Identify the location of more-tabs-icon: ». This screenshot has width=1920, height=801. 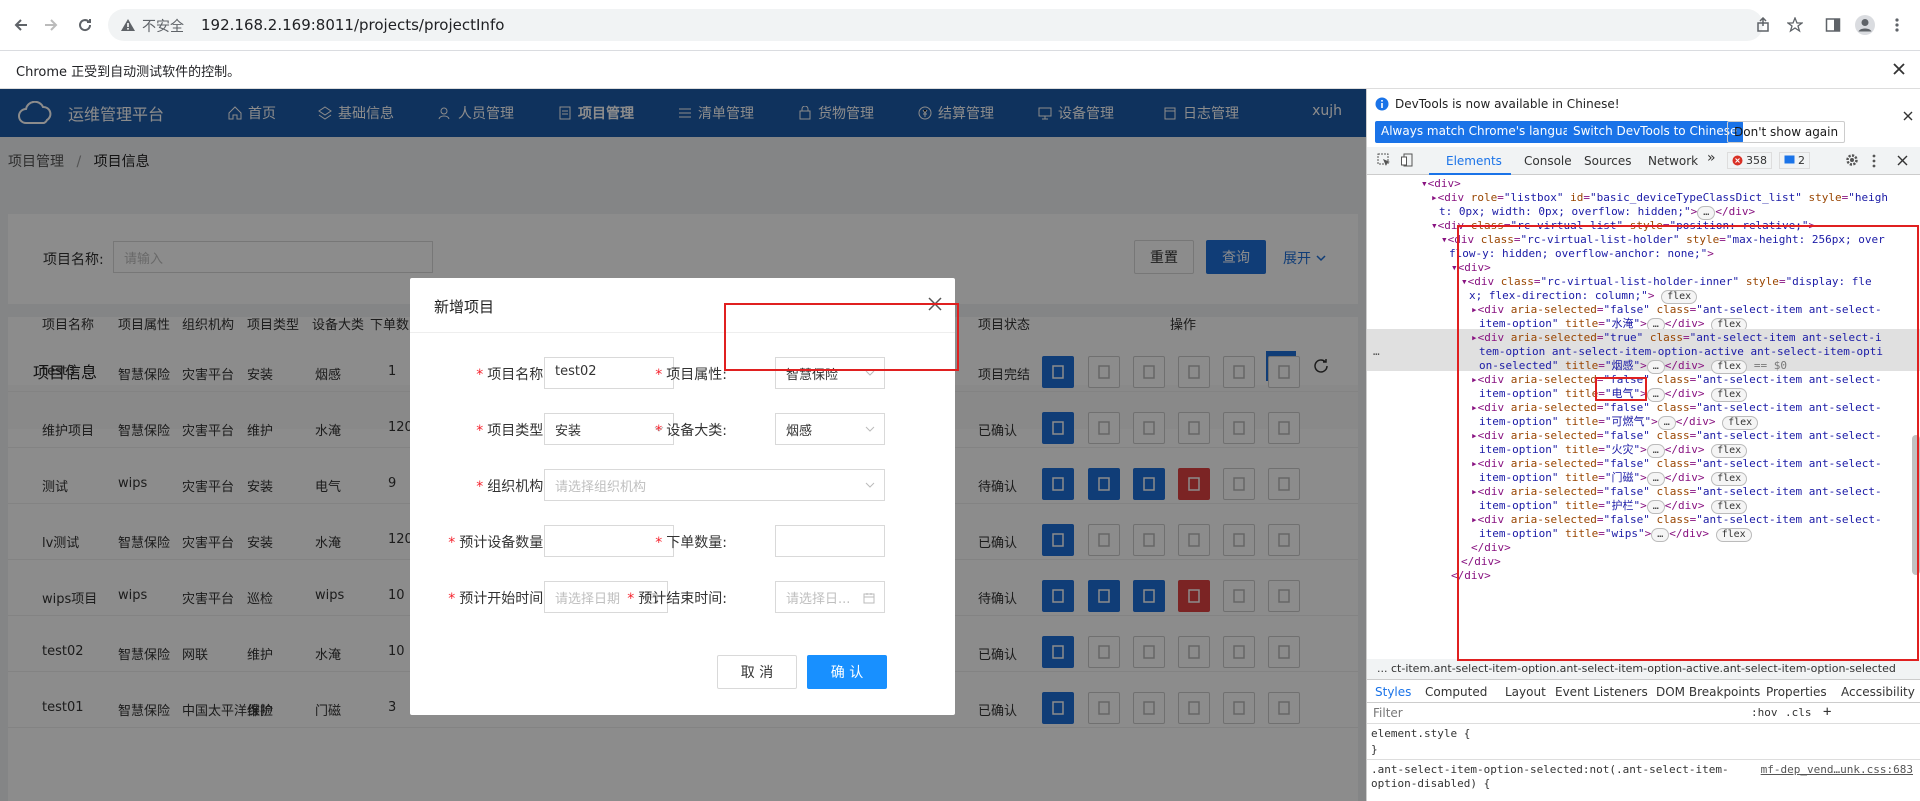
(1711, 158).